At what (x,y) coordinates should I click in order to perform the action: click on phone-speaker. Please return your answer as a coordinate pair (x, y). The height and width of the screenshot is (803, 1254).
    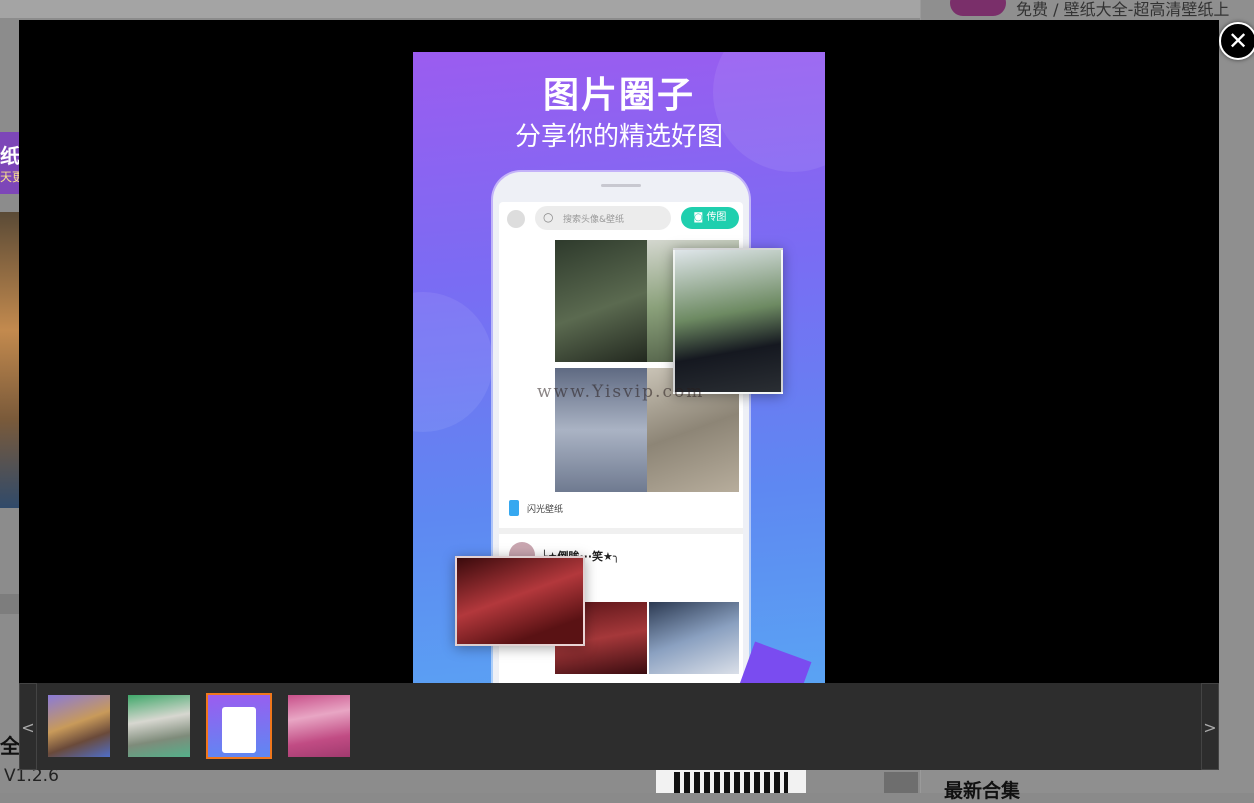
    Looking at the image, I should click on (621, 185).